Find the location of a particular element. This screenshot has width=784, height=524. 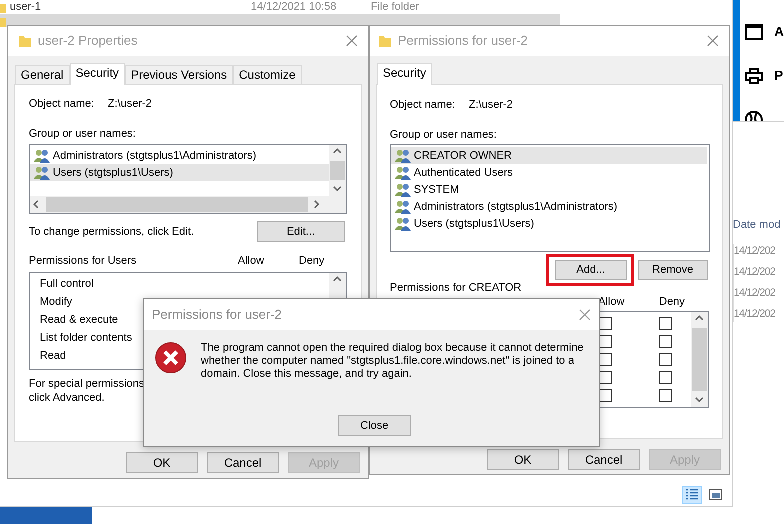

column-header: Date mod is located at coordinates (758, 225).